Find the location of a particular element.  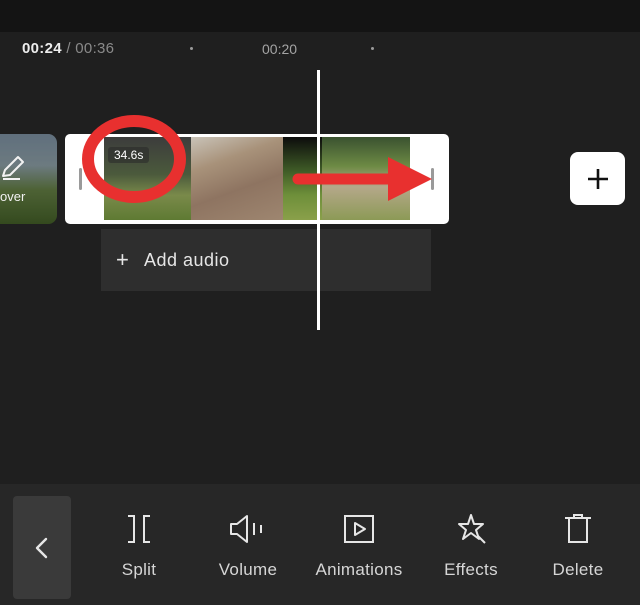

add-audio-button: + Add audio is located at coordinates (266, 260).